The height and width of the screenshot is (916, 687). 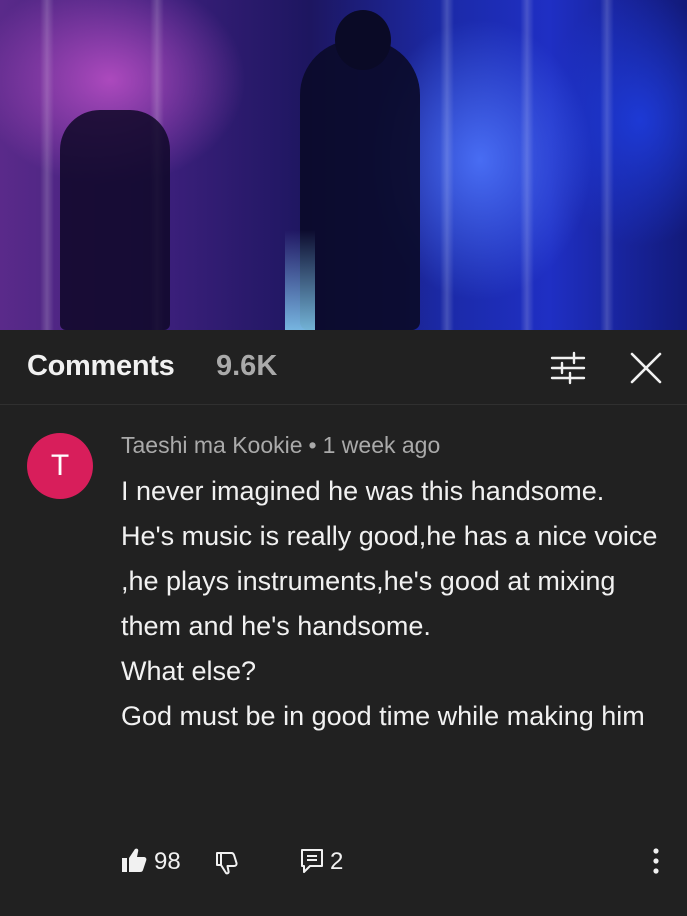 I want to click on comment-meta: Taeshi ma Kookie • 1 week ago, so click(x=280, y=445).